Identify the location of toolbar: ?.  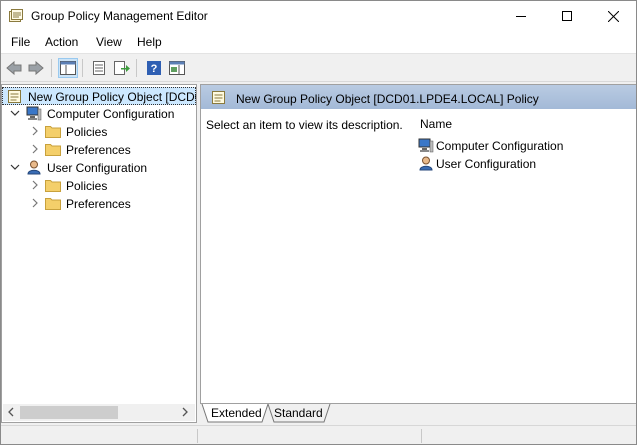
(318, 67).